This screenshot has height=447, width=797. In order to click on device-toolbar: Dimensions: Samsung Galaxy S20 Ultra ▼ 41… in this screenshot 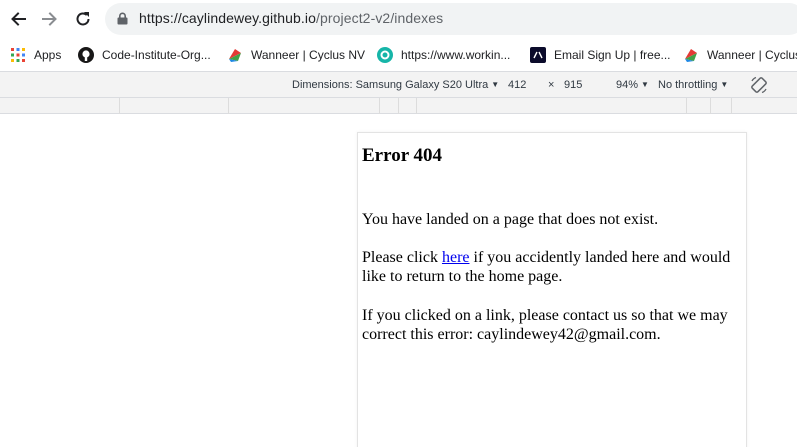, I will do `click(398, 84)`.